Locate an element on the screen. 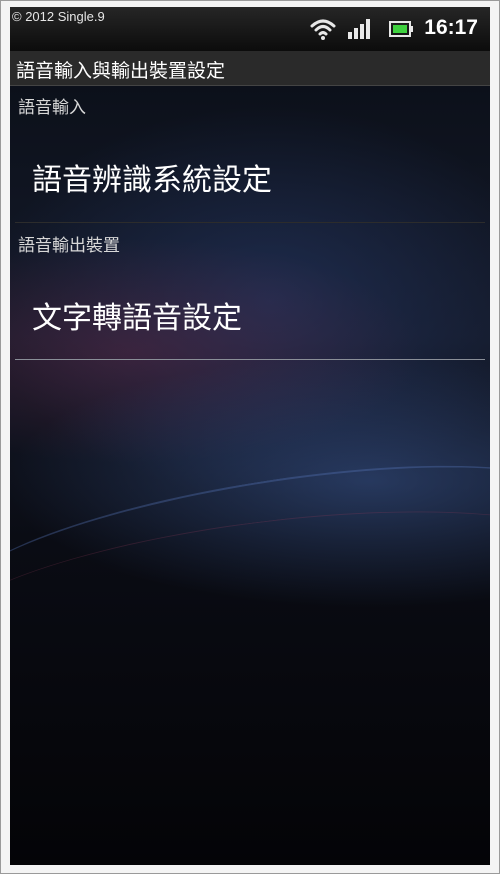 The width and height of the screenshot is (500, 874). wifi-icon is located at coordinates (323, 29).